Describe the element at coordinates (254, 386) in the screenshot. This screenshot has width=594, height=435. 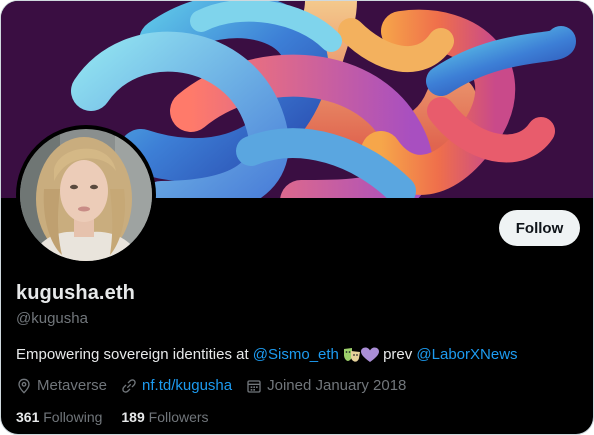
I see `calendar-icon` at that location.